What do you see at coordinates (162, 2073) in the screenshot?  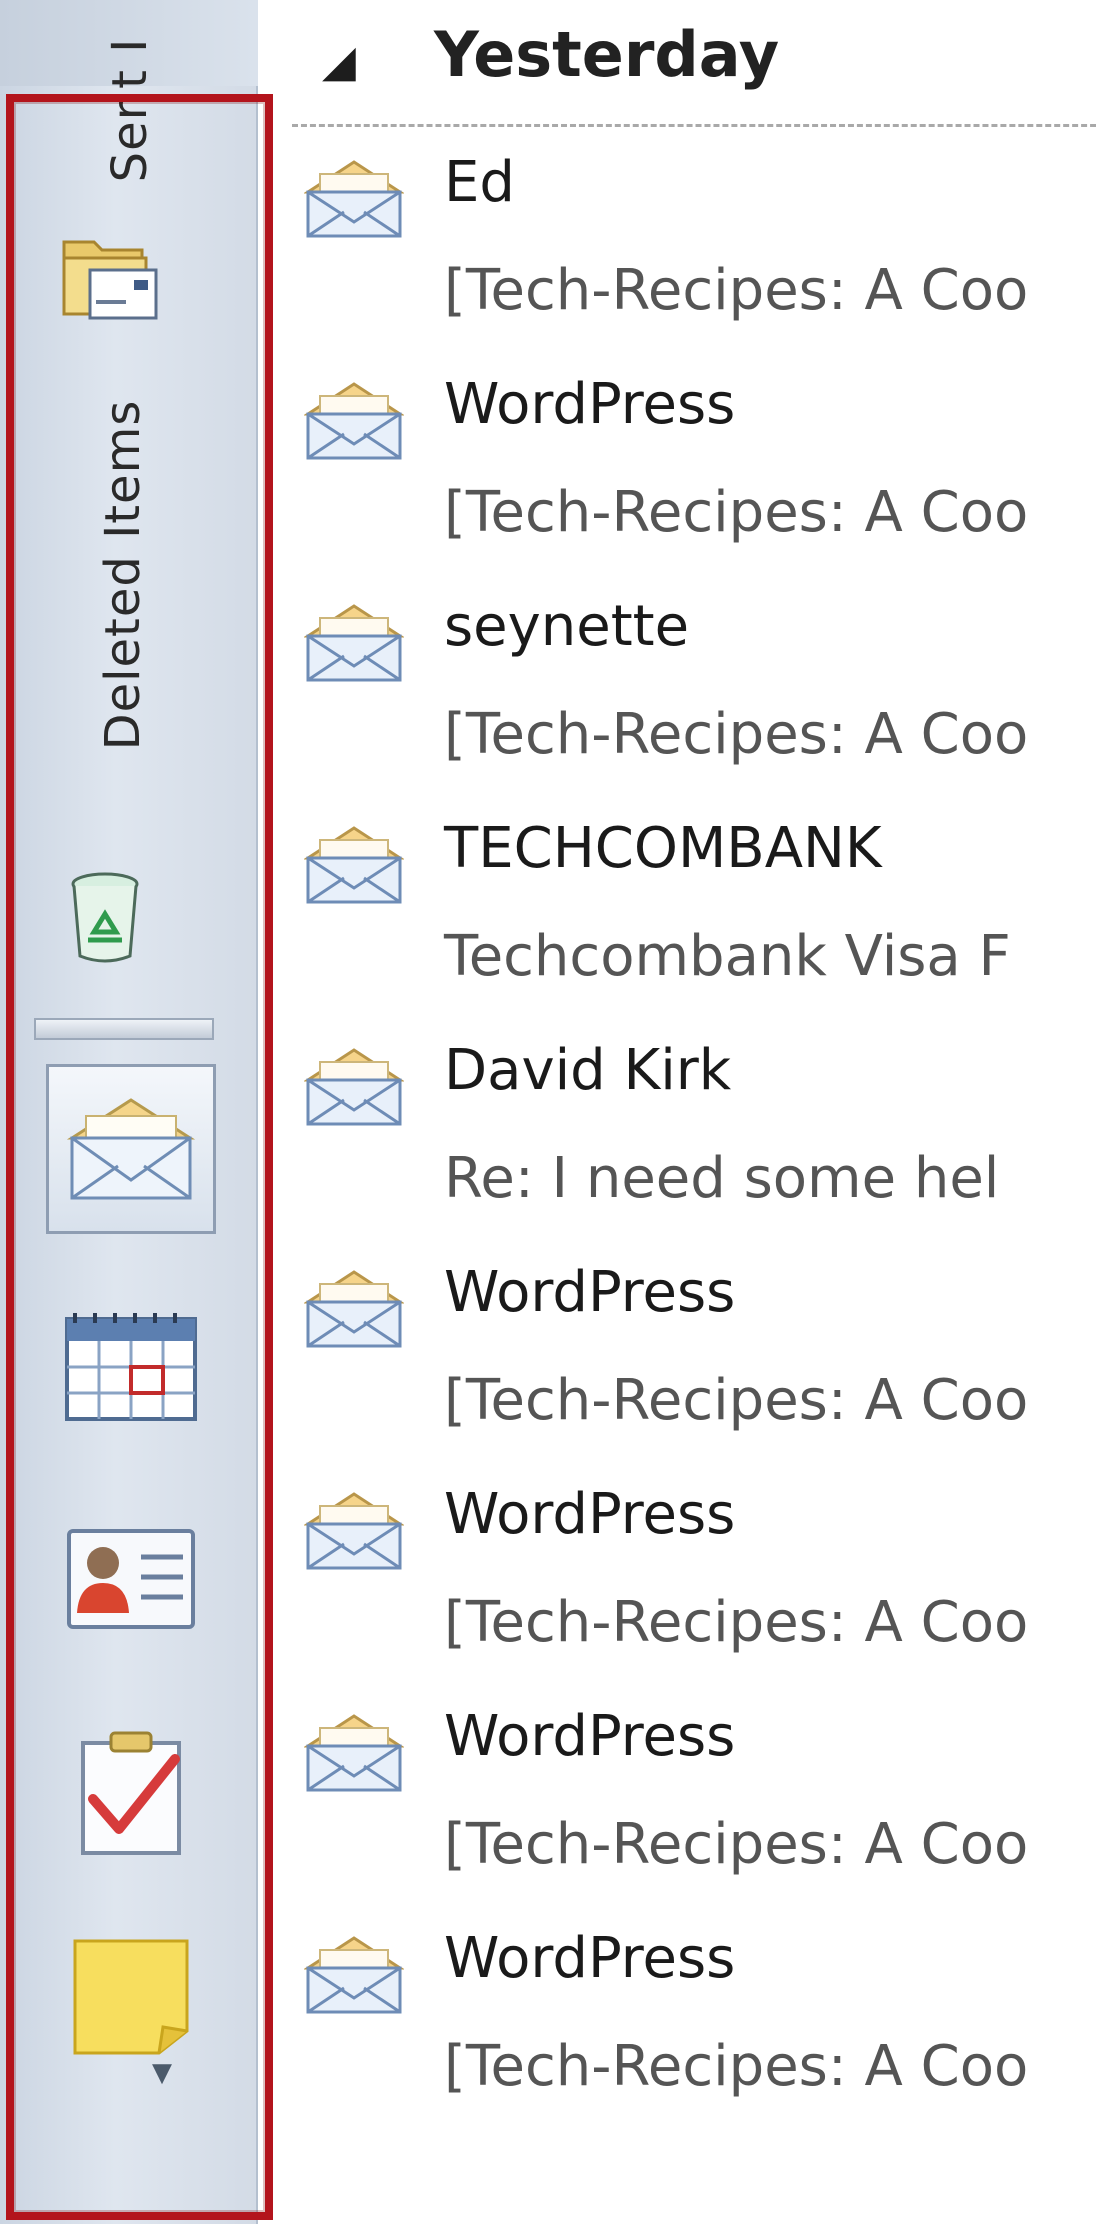 I see `configure-buttons-chevron-icon: ▼` at bounding box center [162, 2073].